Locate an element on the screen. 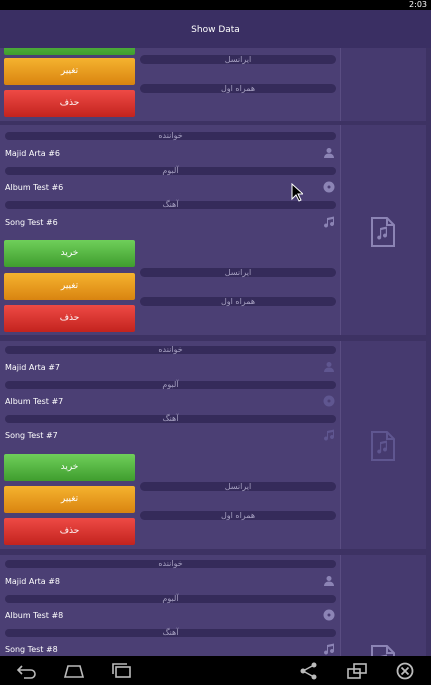  singer-value: Majid Arta #6 is located at coordinates (33, 153).